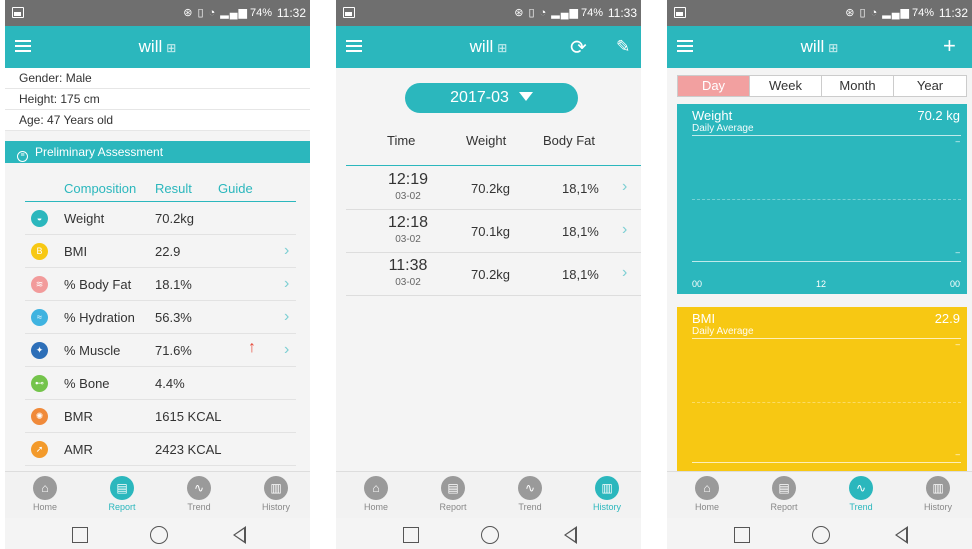  I want to click on status-bar: ⊛ ▯ ◔ ▂▄▆ 74% 11:33, so click(488, 13).